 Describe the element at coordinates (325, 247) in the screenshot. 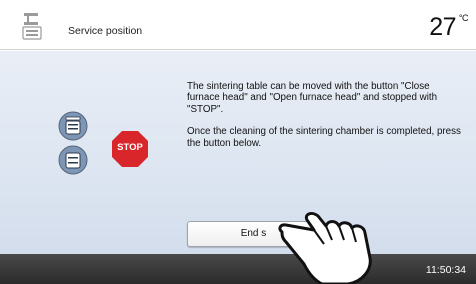

I see `pointing-hand-icon` at that location.